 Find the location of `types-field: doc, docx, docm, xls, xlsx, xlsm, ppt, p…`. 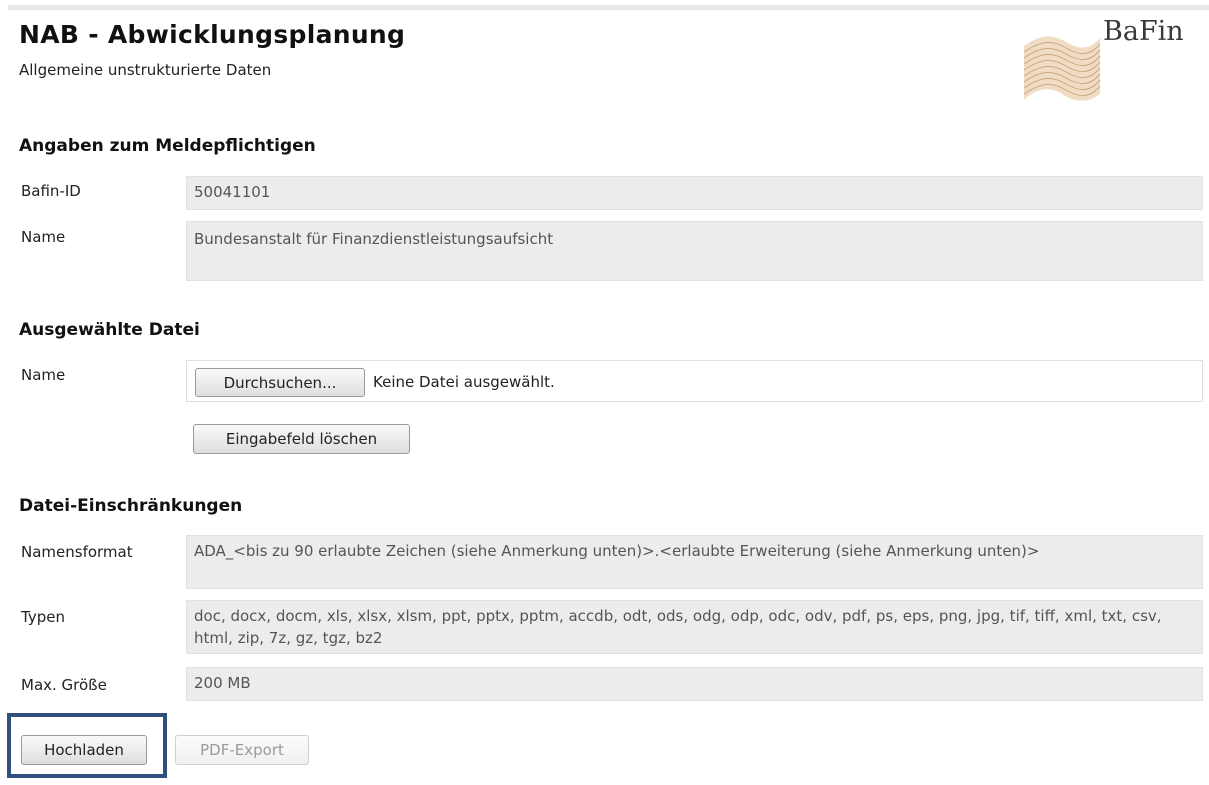

types-field: doc, docx, docm, xls, xlsx, xlsm, ppt, p… is located at coordinates (694, 627).